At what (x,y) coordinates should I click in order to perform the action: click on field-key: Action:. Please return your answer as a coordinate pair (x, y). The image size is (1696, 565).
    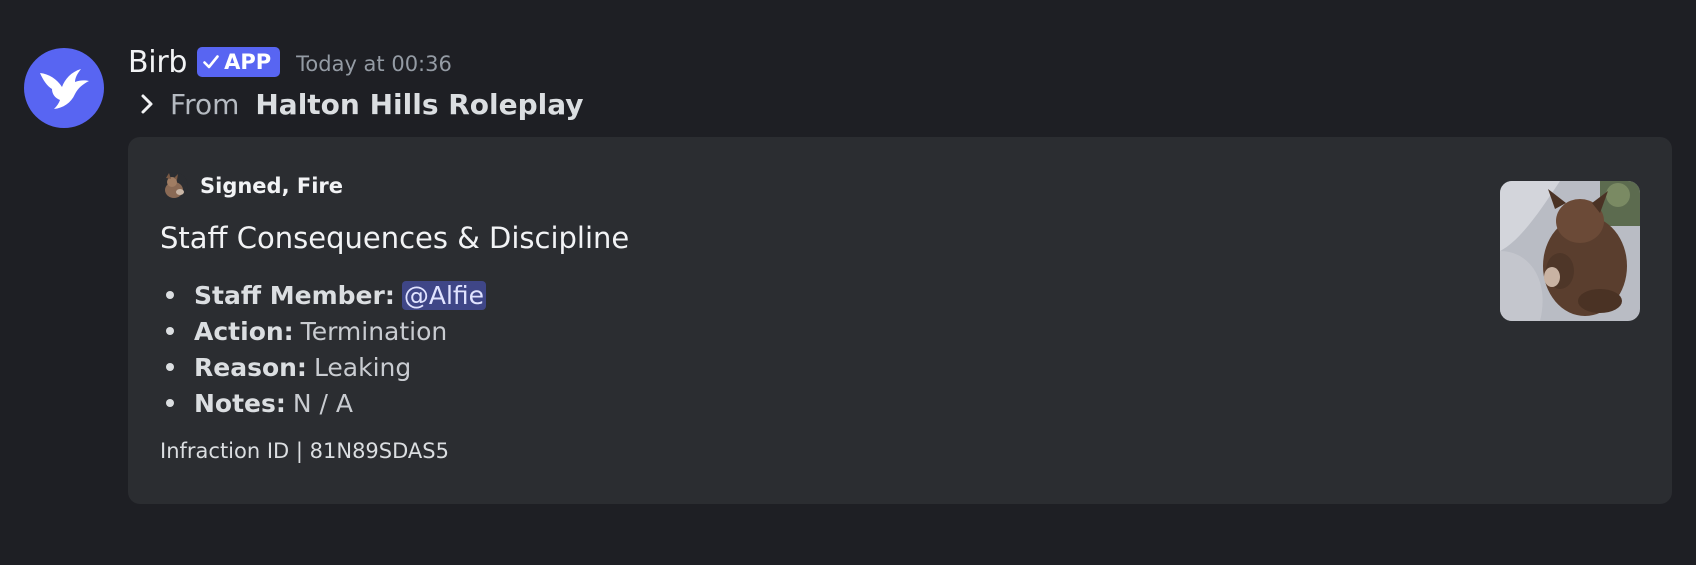
    Looking at the image, I should click on (244, 331).